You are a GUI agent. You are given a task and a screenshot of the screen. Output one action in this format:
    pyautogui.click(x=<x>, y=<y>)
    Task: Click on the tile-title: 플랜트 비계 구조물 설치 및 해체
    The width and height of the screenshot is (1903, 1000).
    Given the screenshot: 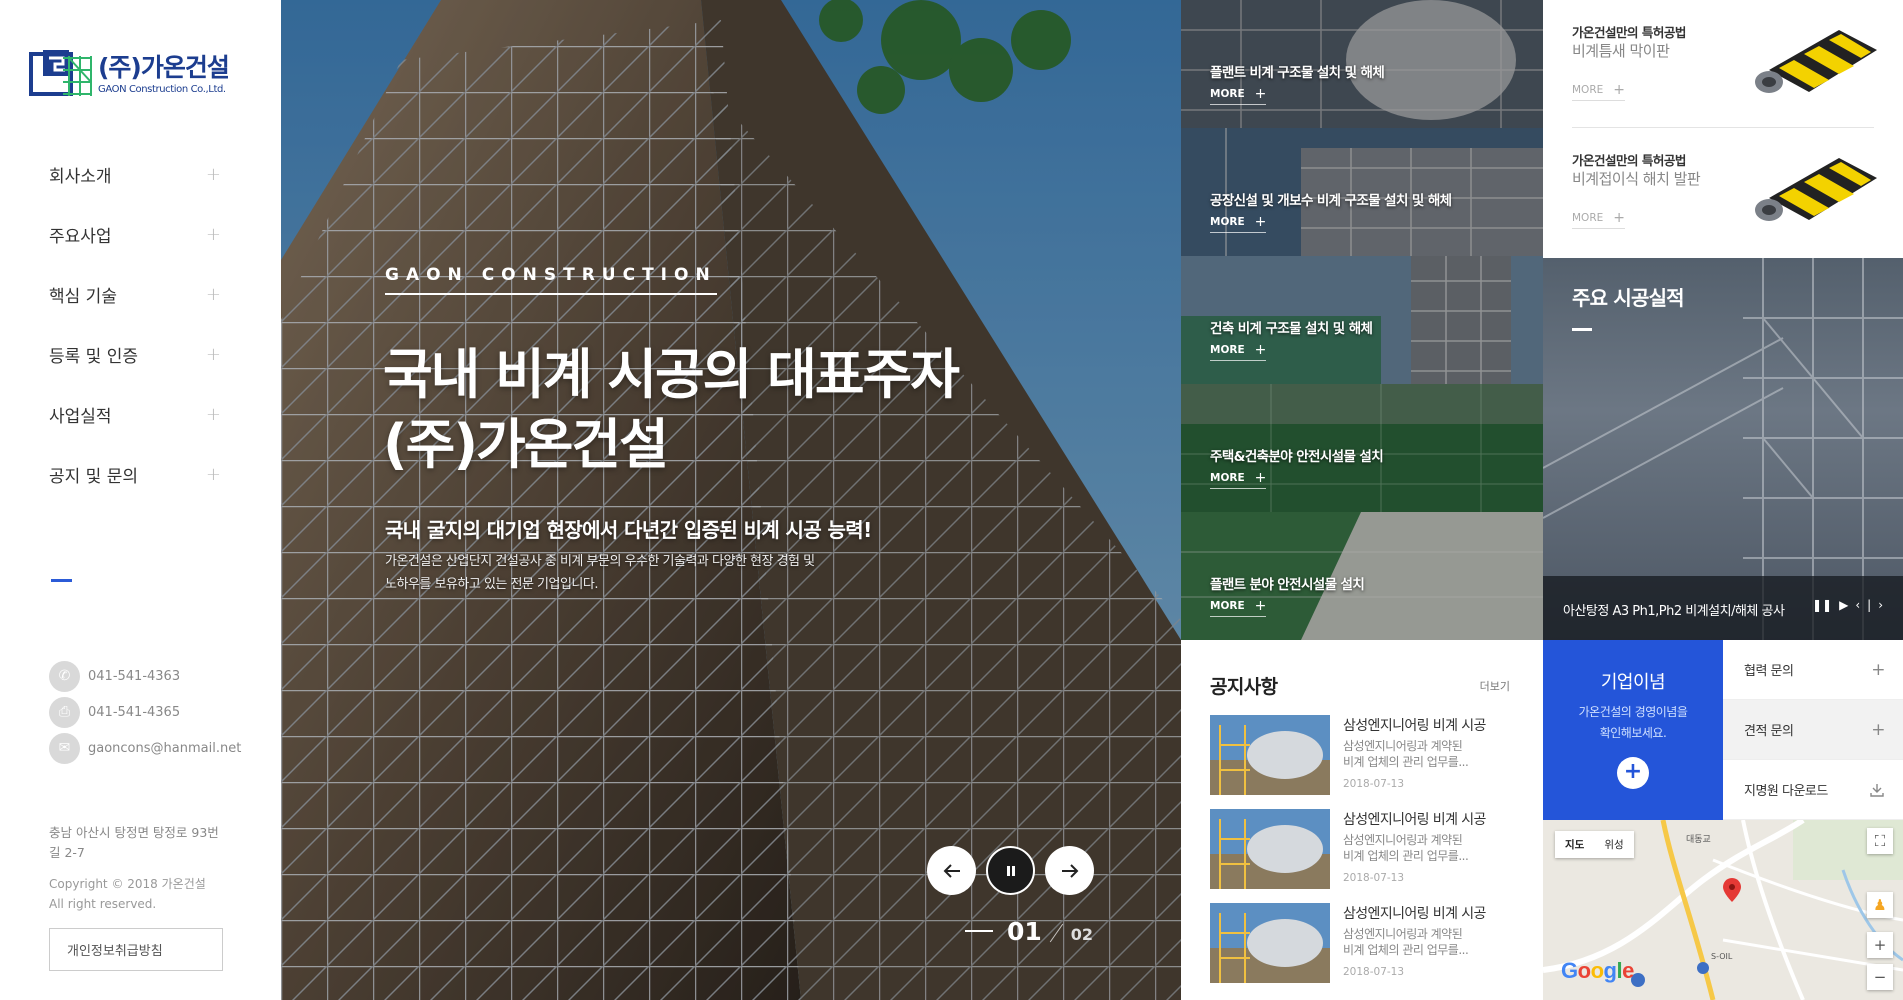 What is the action you would take?
    pyautogui.click(x=1297, y=73)
    